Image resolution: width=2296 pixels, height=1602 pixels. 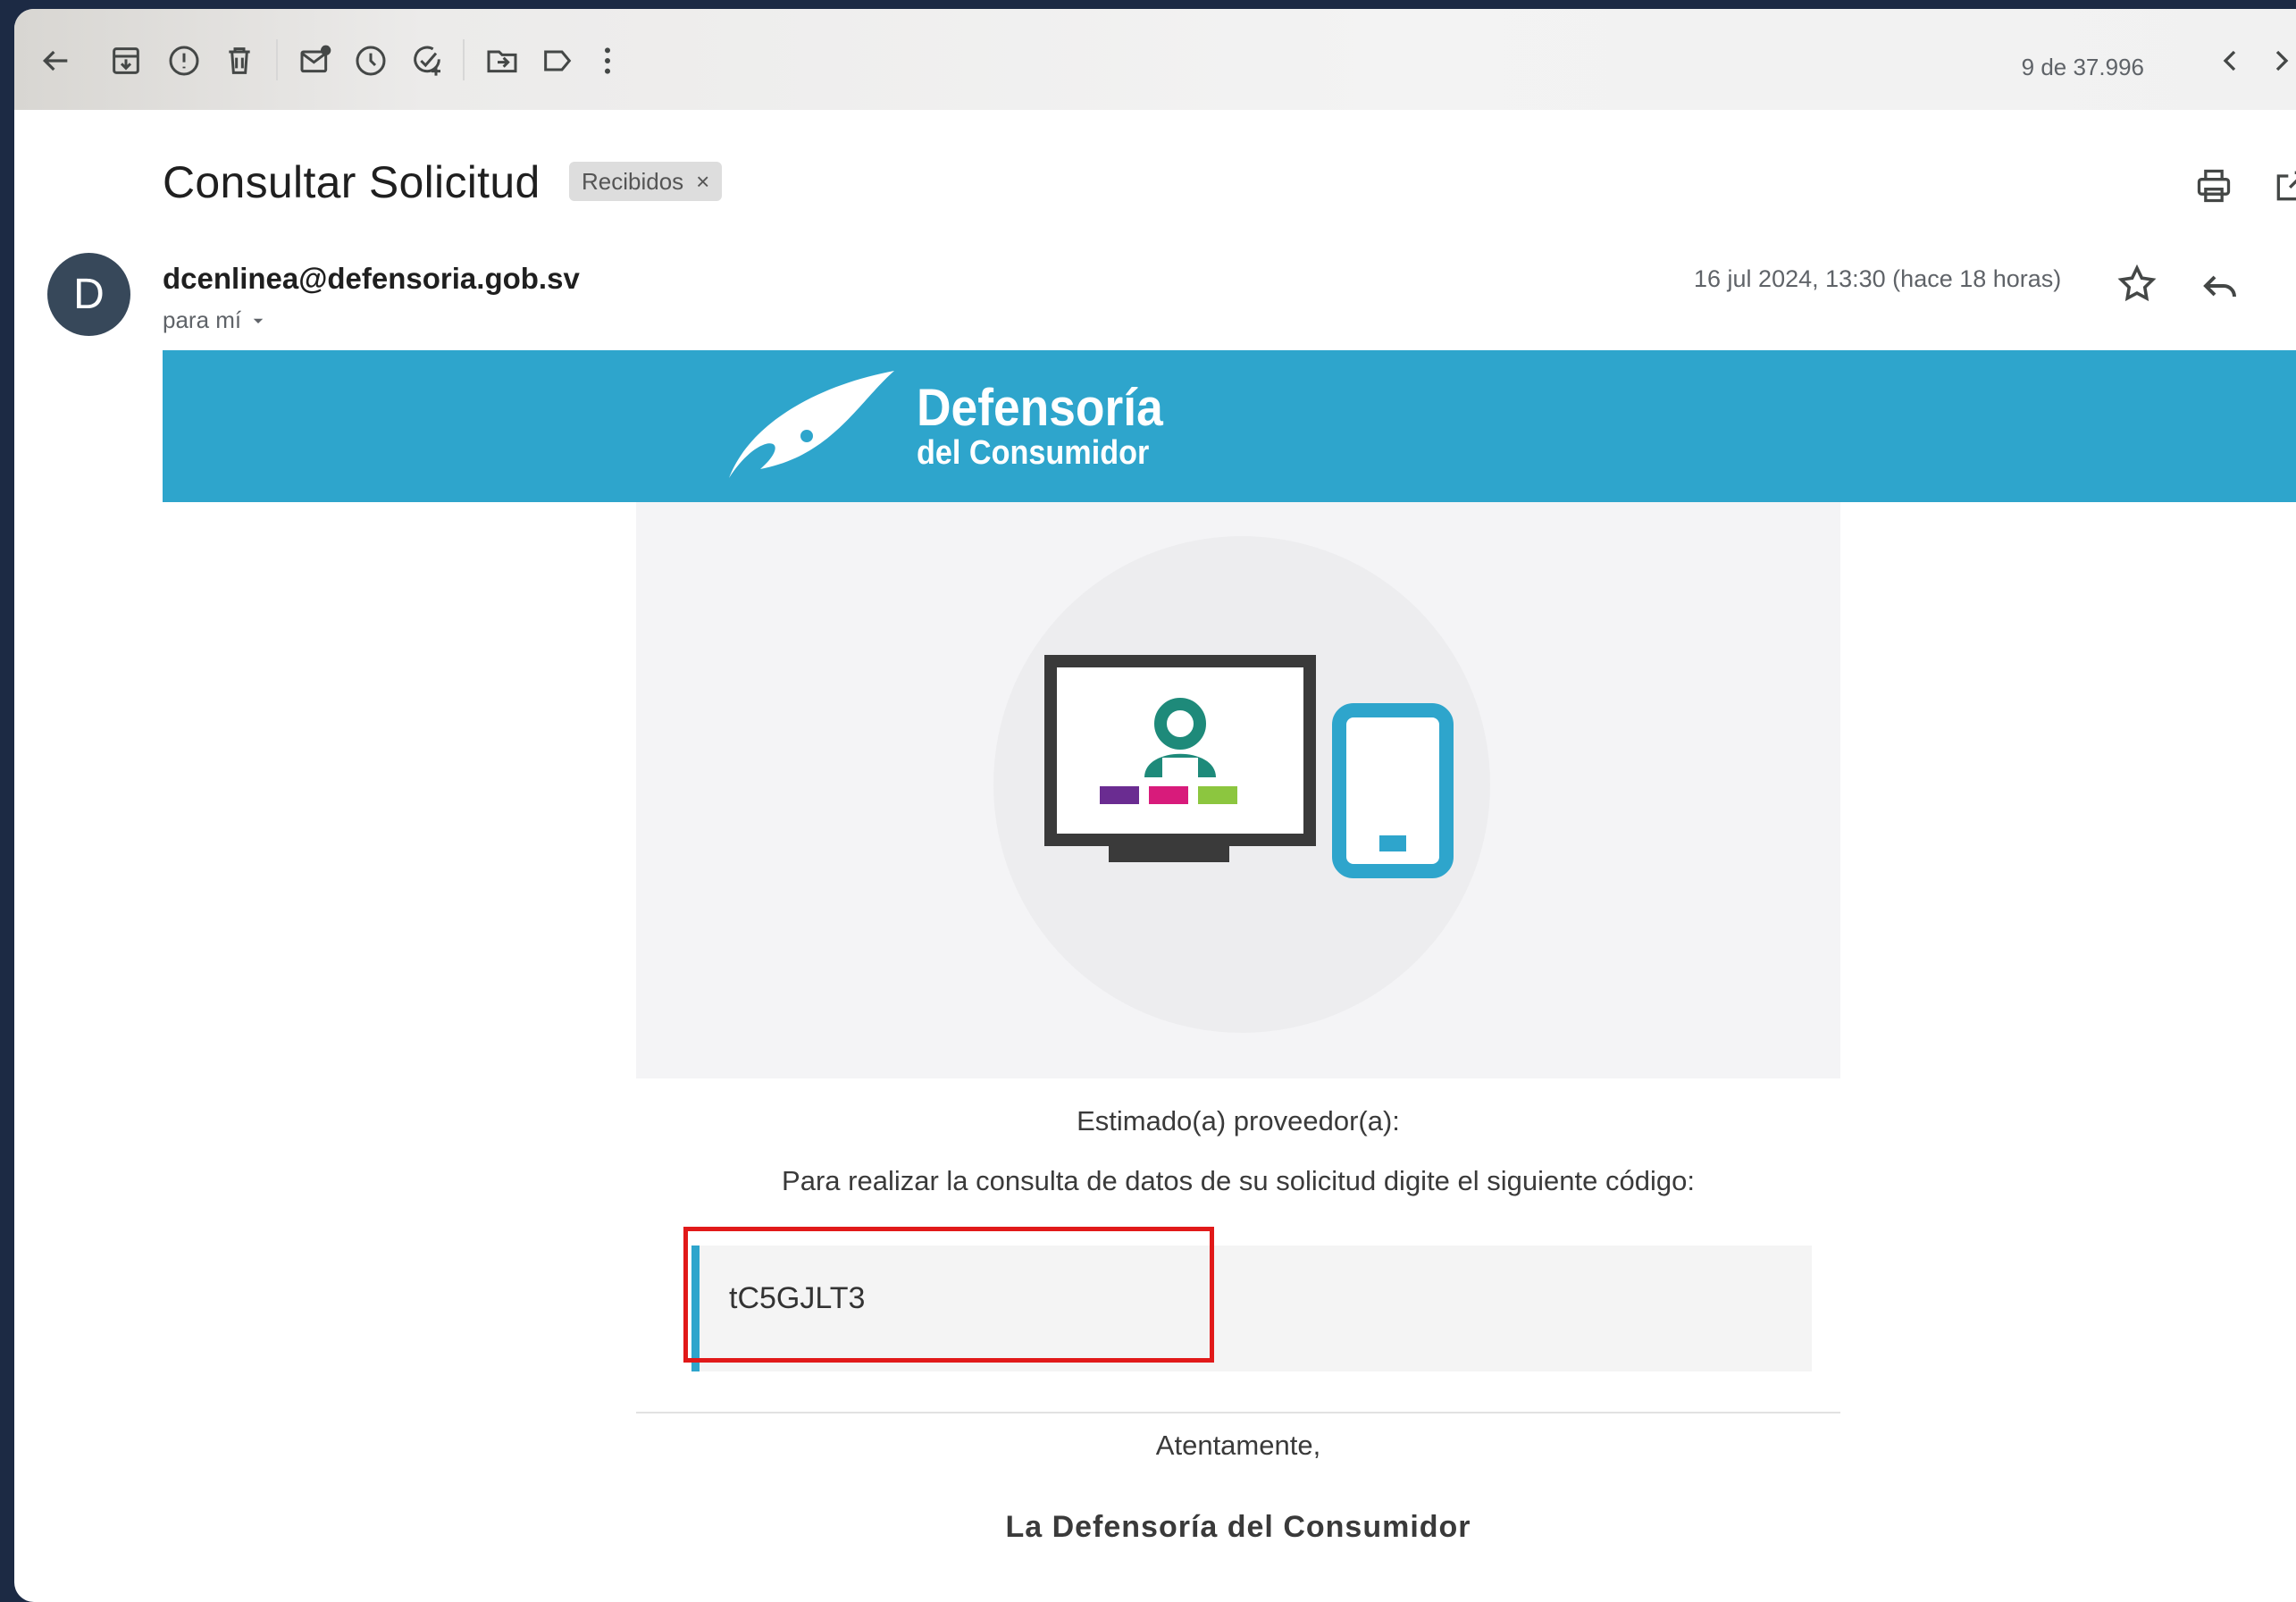 What do you see at coordinates (1238, 1527) in the screenshot?
I see `signature-text: La Defensoría del Consumidor` at bounding box center [1238, 1527].